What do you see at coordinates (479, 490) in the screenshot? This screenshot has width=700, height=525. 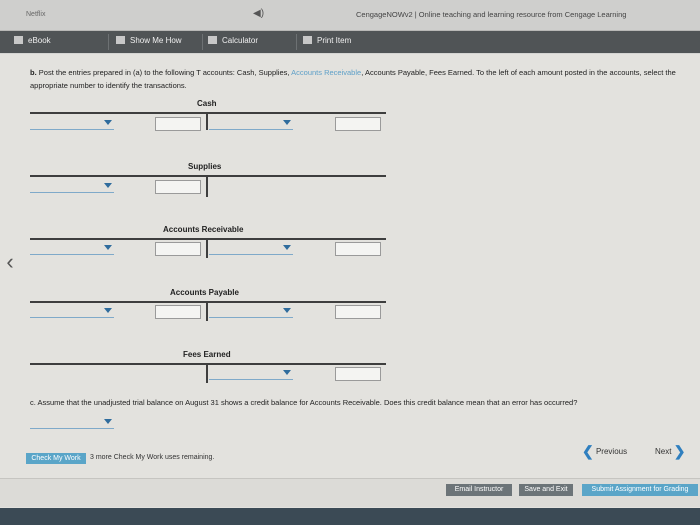 I see `email-instructor-button: Email Instructor` at bounding box center [479, 490].